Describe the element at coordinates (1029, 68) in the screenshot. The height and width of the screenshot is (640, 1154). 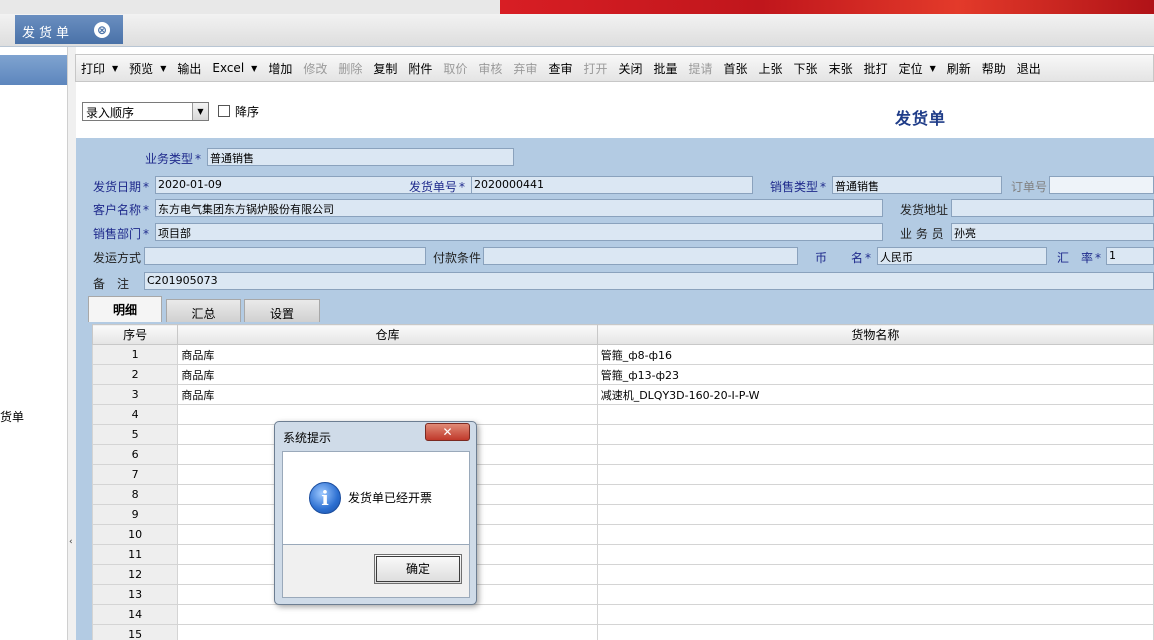
I see `toolbar-button-25: 退出` at that location.